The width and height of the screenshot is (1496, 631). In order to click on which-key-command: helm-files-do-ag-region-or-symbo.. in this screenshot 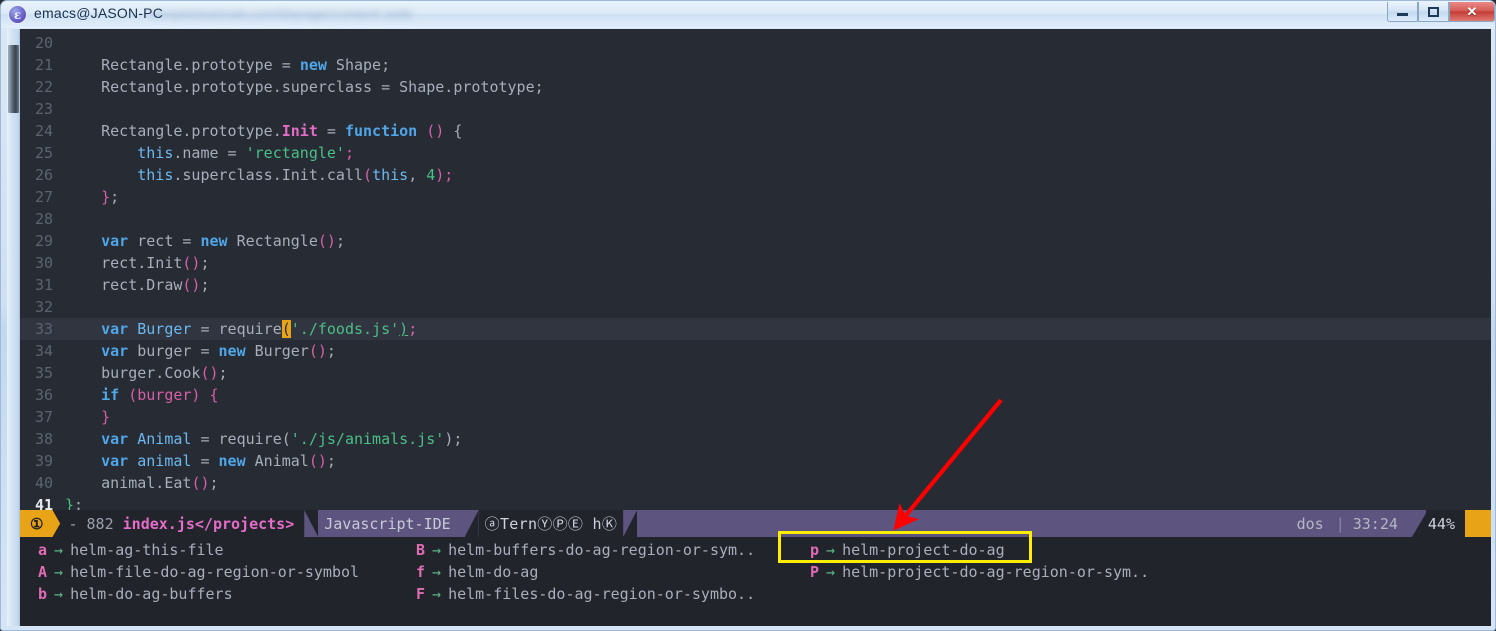, I will do `click(602, 594)`.